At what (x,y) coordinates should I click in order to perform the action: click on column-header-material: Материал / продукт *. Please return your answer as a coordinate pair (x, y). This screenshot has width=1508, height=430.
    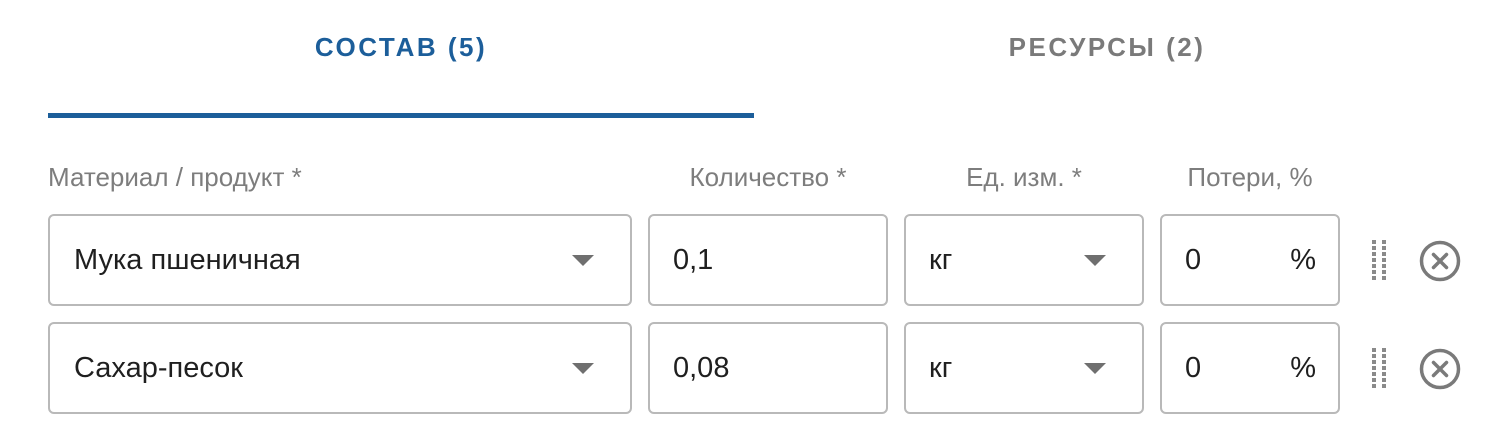
    Looking at the image, I should click on (175, 177).